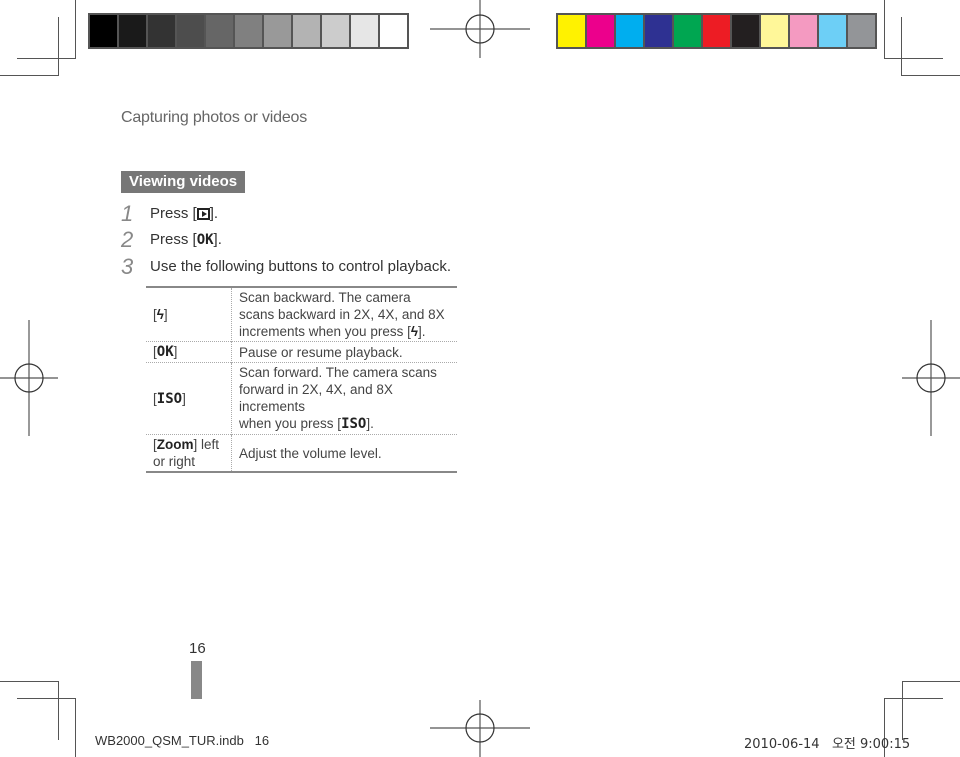 The image size is (960, 757). I want to click on grayscale-swatch-bar, so click(248, 31).